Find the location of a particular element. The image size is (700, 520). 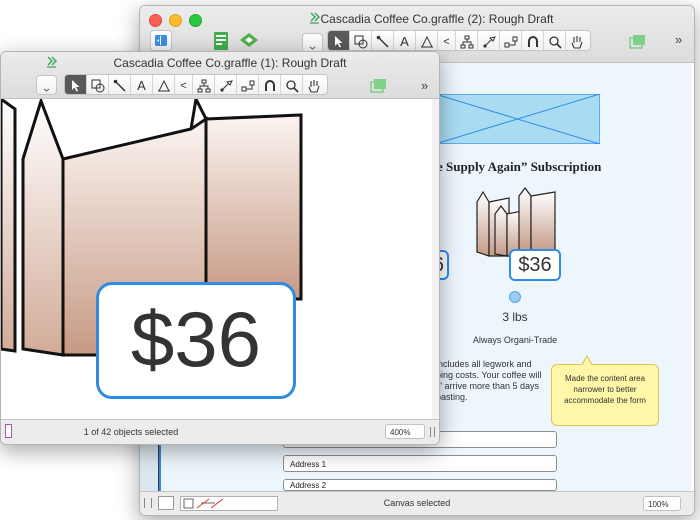

inspector-icon is located at coordinates (221, 41).